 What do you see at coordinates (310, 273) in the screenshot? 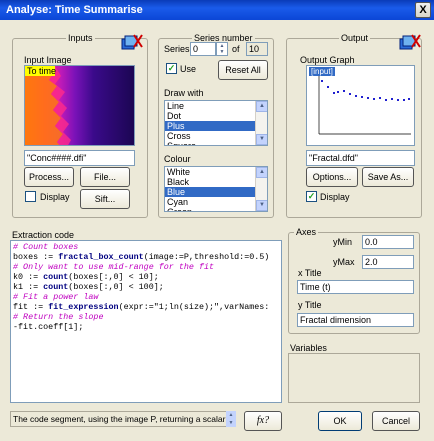
I see `x-title-label: x Title` at bounding box center [310, 273].